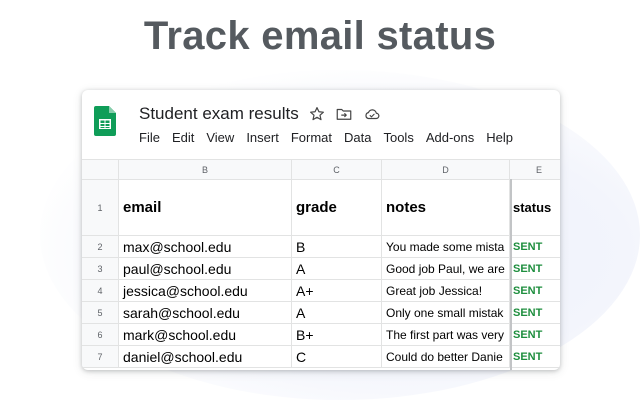  I want to click on grade-cell: C, so click(337, 357).